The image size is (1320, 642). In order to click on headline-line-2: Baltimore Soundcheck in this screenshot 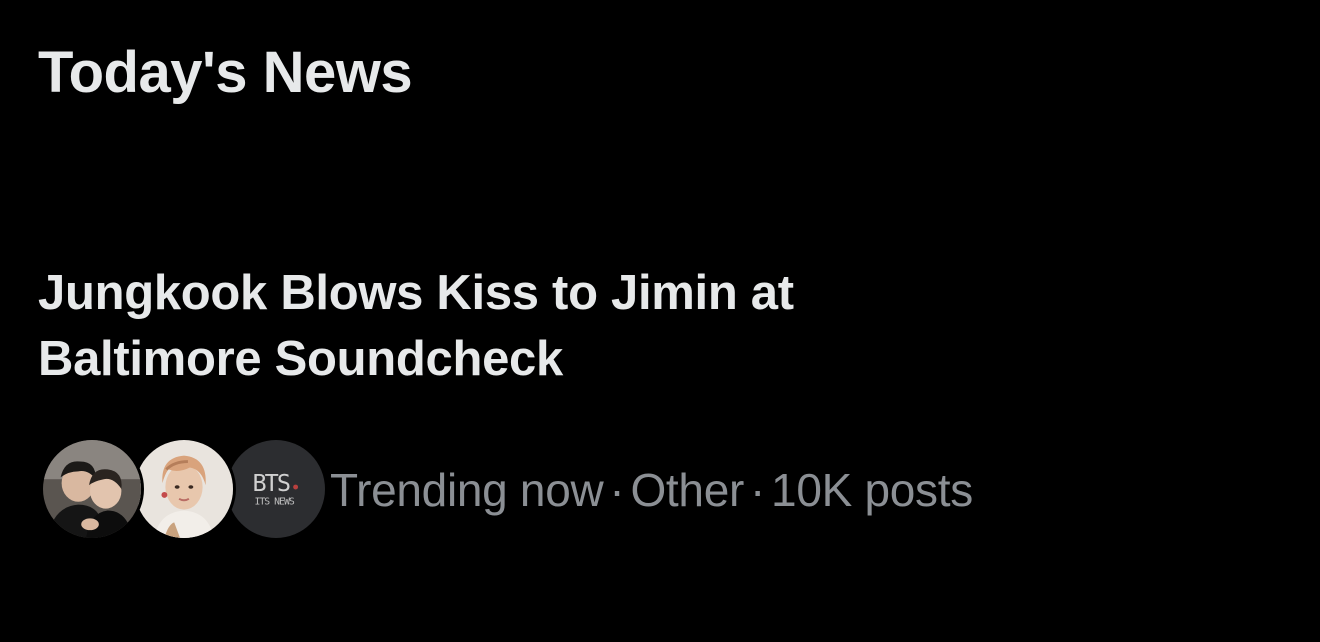, I will do `click(300, 359)`.